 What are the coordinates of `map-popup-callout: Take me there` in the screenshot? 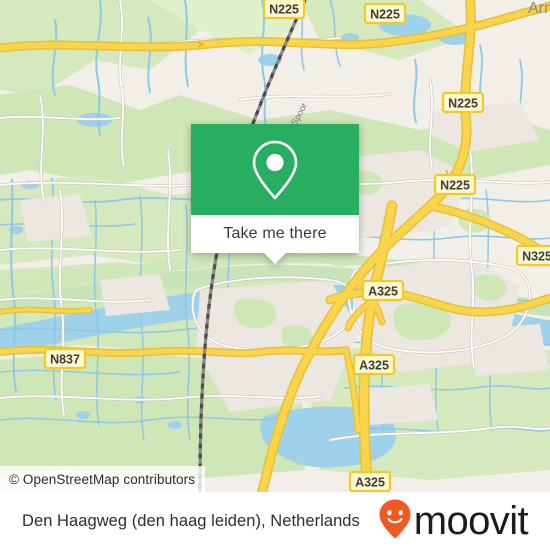 It's located at (275, 194).